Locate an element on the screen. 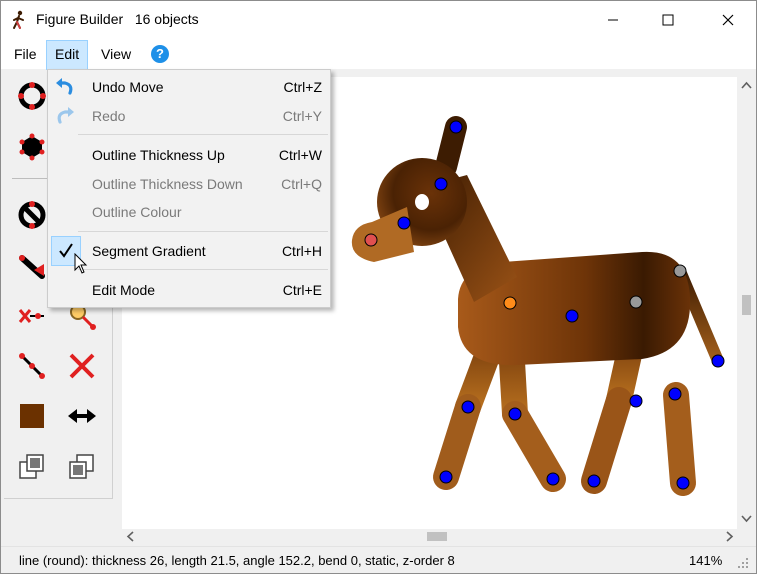 The width and height of the screenshot is (757, 574). joint-tail-tip is located at coordinates (718, 361).